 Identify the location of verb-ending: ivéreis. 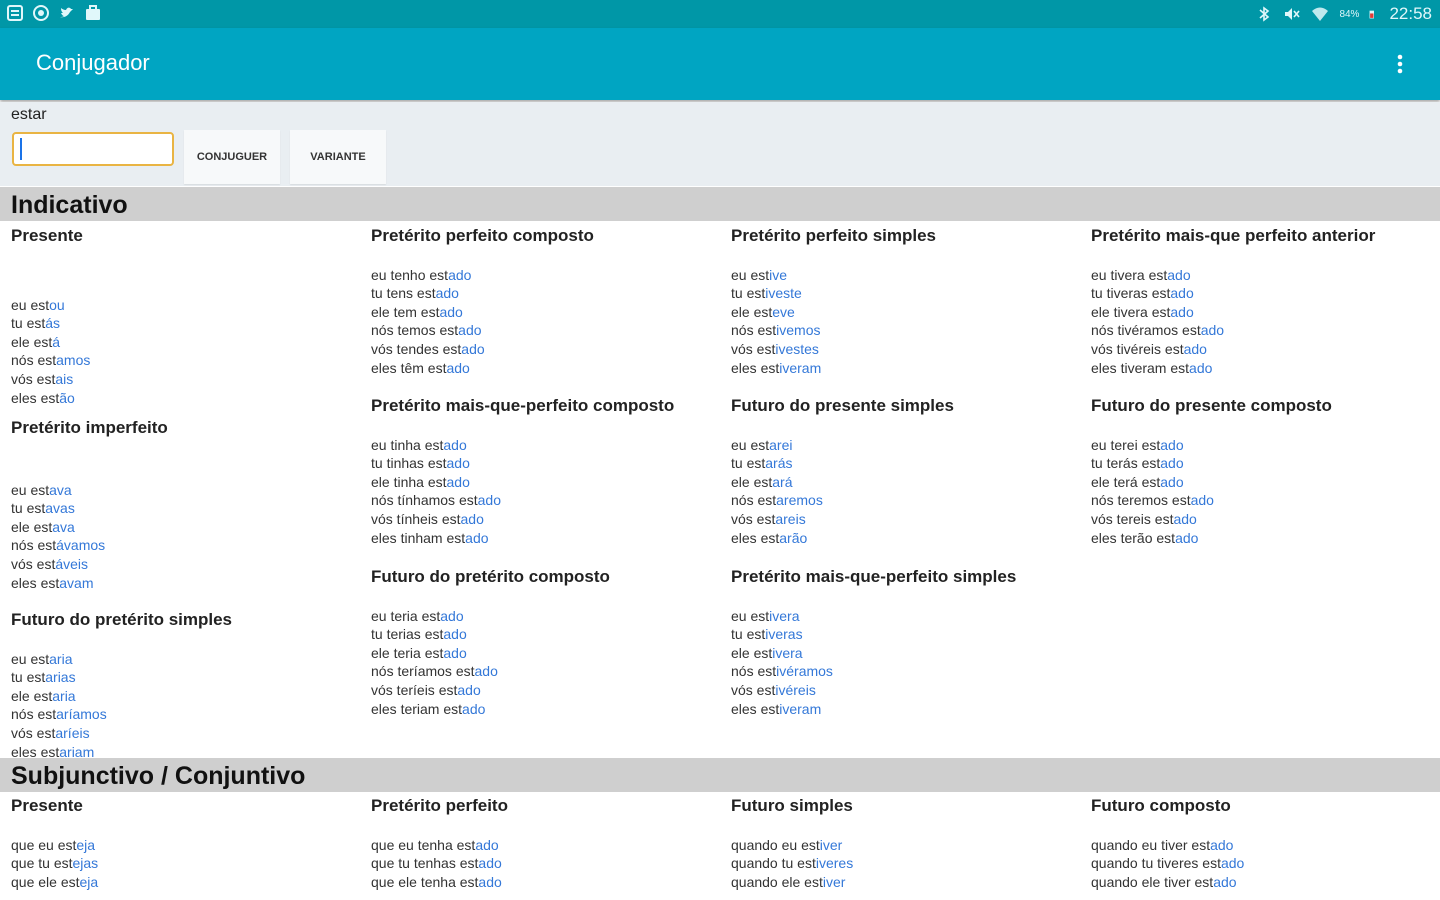
(795, 689).